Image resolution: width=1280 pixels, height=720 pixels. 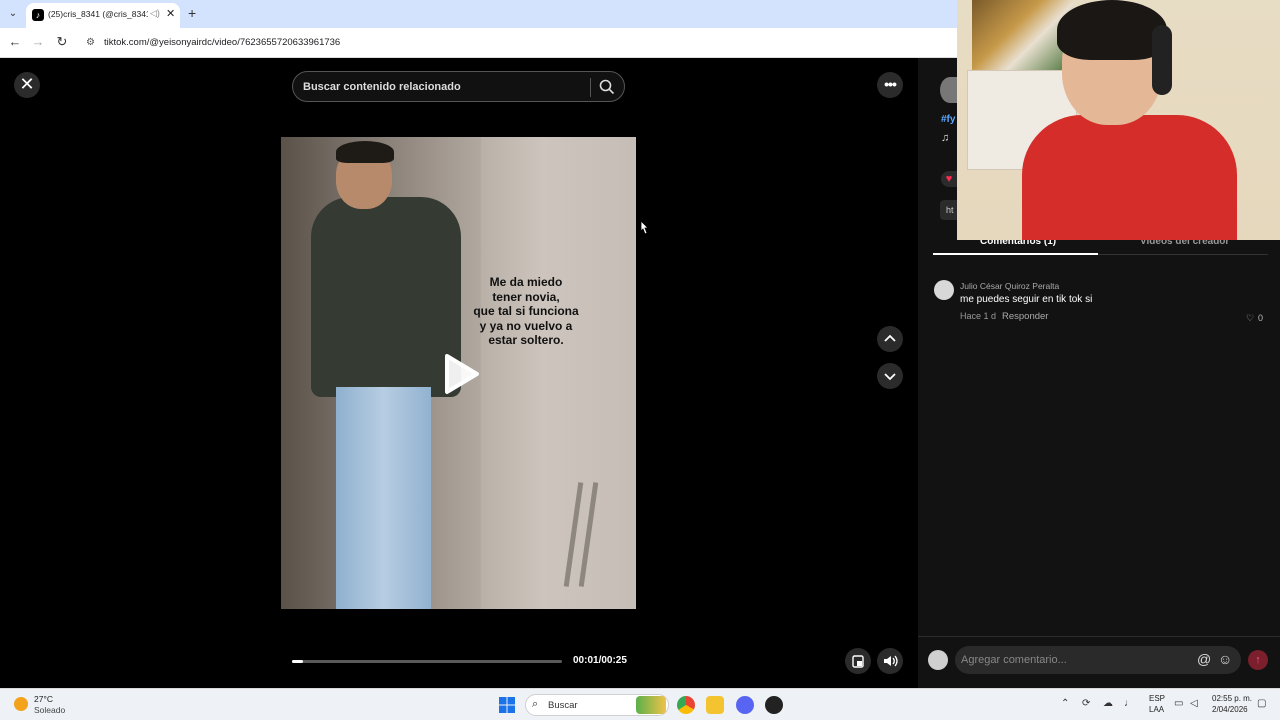 I want to click on comment-bar-divider, so click(x=1099, y=636).